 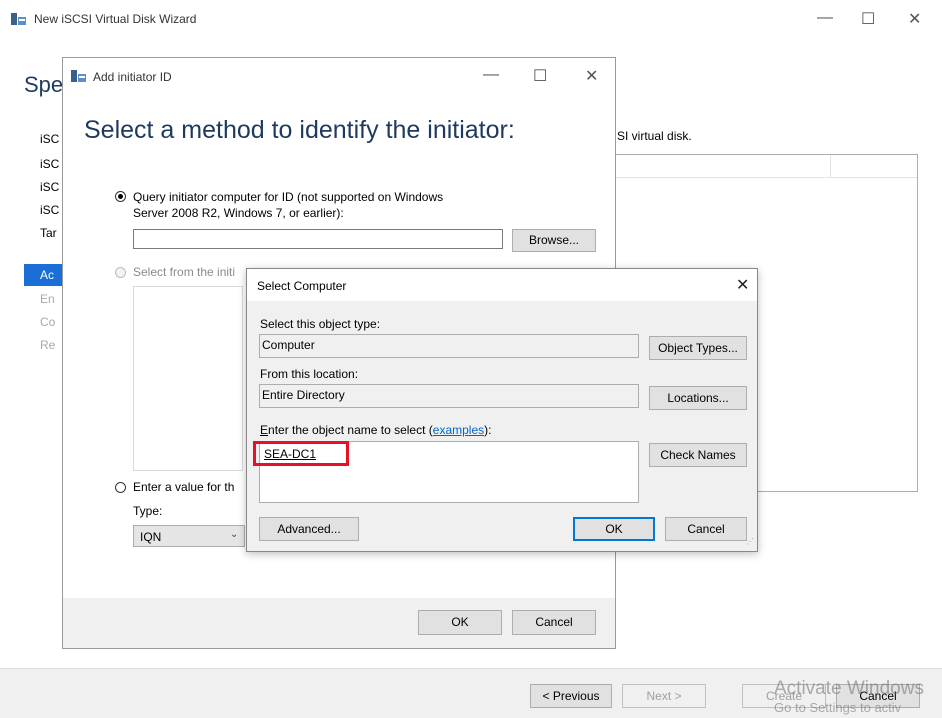 I want to click on page-title: Spe, so click(x=44, y=84).